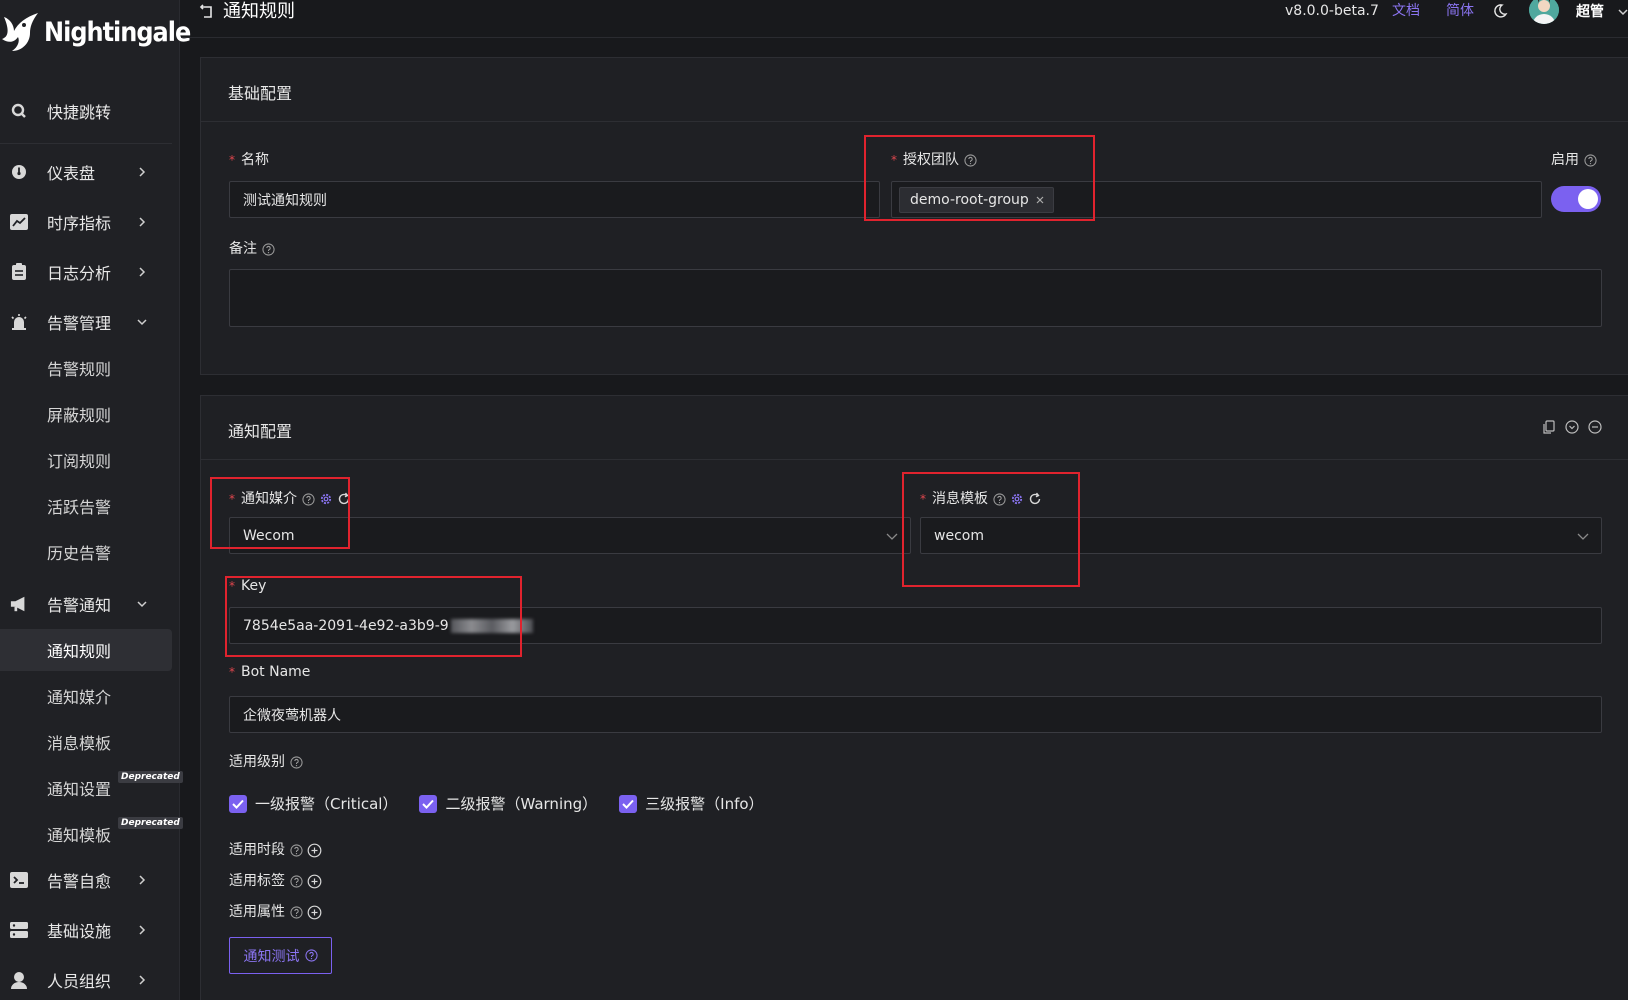  I want to click on sidebar-item-active-alerts: 活跃告警, so click(86, 506).